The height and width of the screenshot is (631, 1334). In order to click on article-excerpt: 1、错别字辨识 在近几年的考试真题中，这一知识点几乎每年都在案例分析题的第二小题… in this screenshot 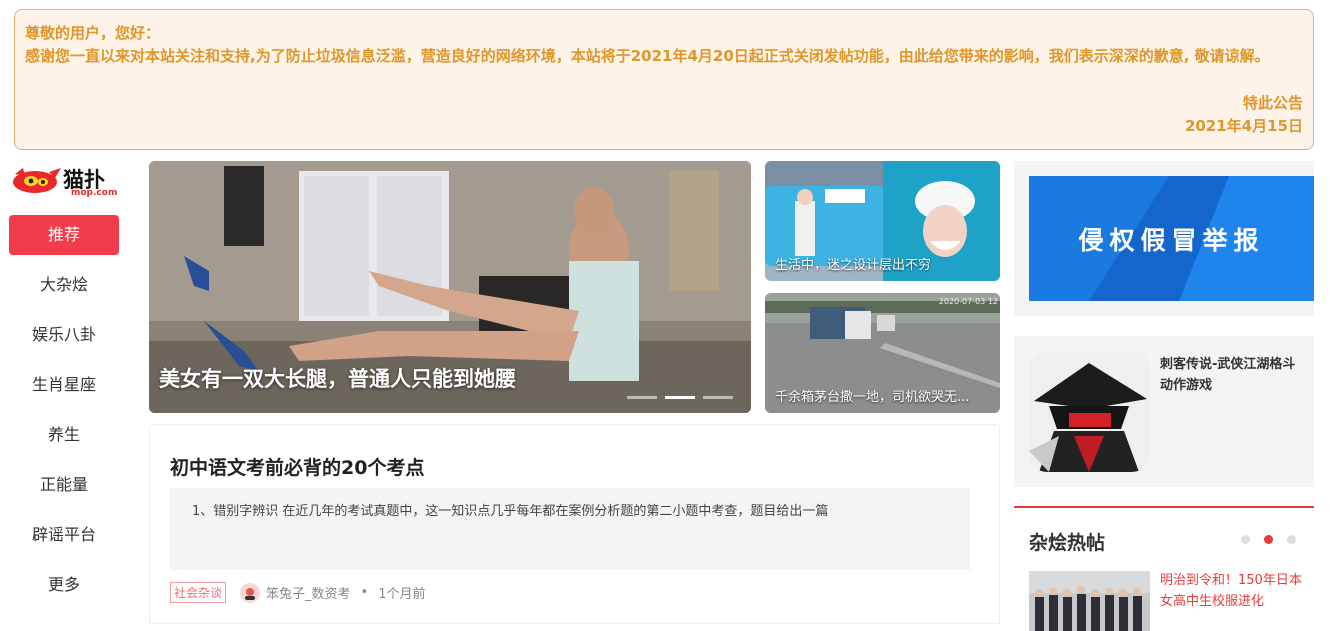, I will do `click(570, 529)`.